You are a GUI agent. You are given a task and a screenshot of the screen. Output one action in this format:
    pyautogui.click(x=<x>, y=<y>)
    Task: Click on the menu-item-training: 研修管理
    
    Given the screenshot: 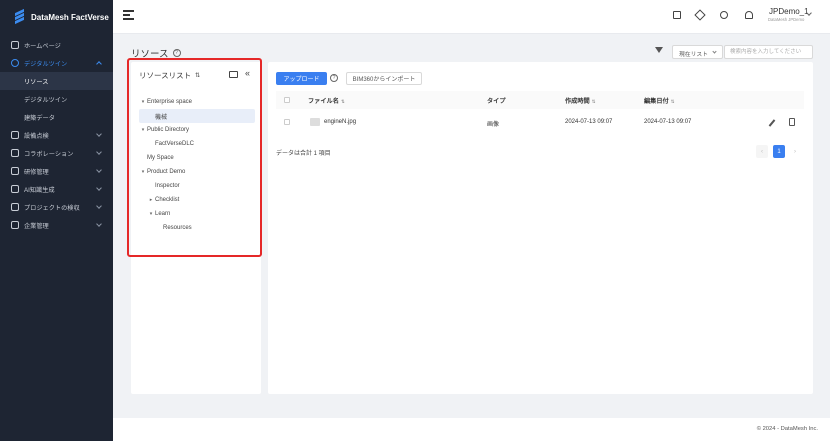 What is the action you would take?
    pyautogui.click(x=56, y=171)
    